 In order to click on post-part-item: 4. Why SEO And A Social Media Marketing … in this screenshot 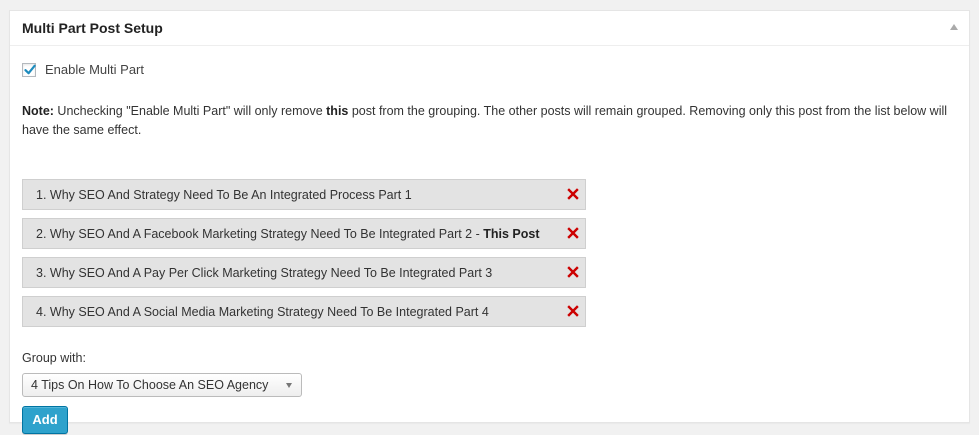, I will do `click(304, 311)`.